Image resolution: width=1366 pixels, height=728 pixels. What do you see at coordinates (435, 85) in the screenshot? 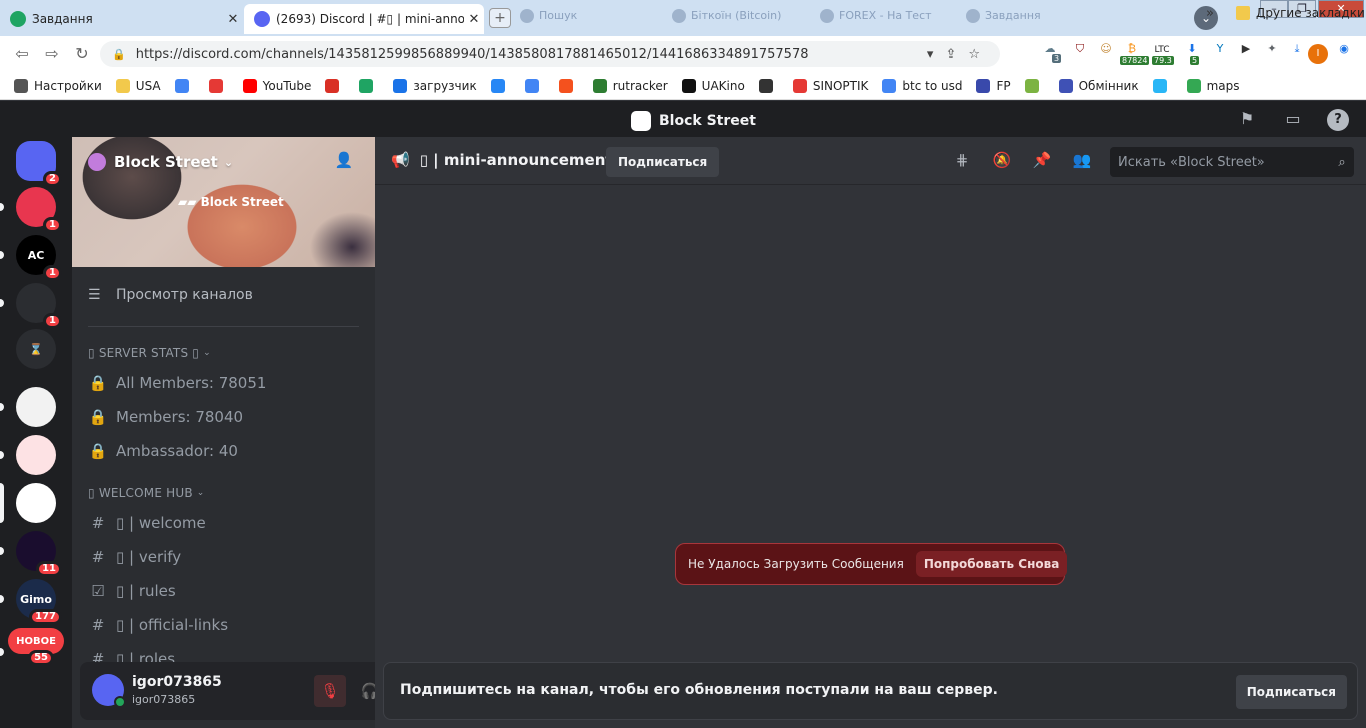
I see `bookmark-item: загрузчик` at bounding box center [435, 85].